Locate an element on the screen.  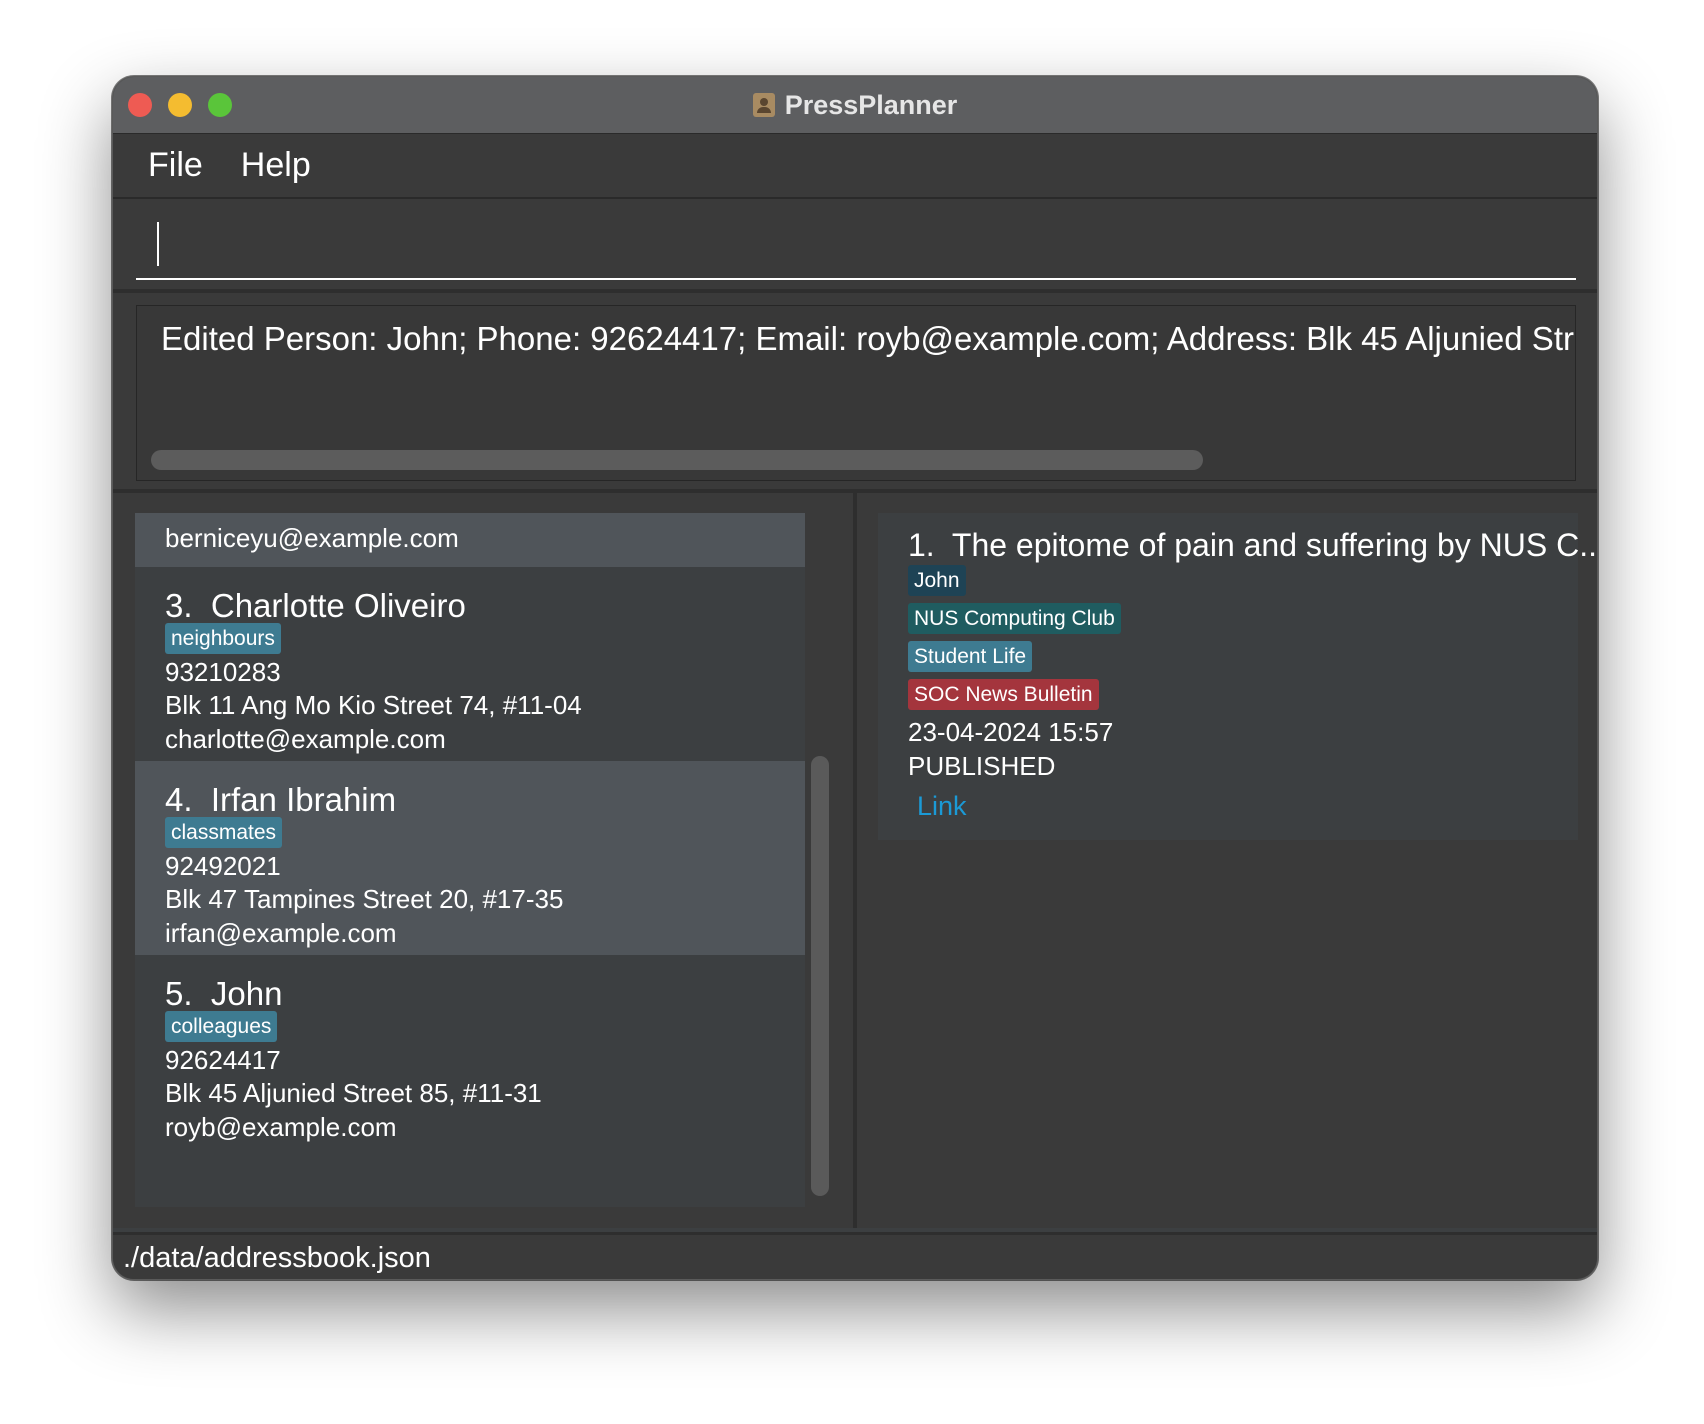
article-link: Link is located at coordinates (942, 806).